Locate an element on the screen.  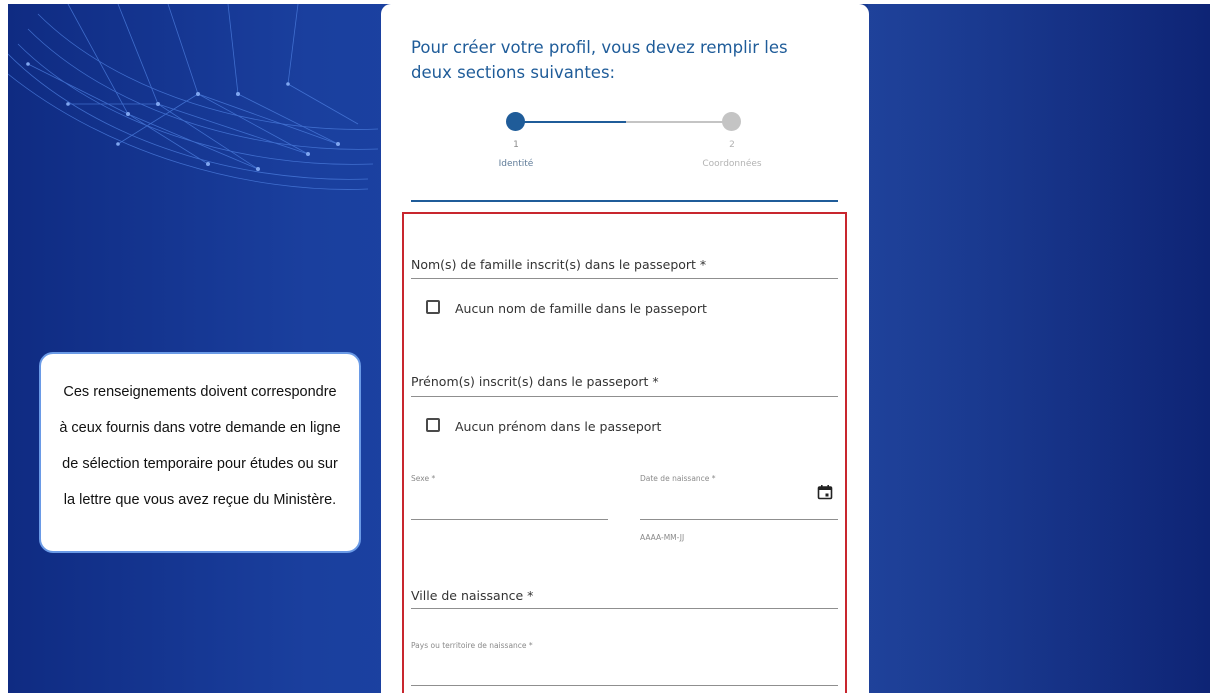
birthdate-hint: AAAA-MM-JJ is located at coordinates (662, 537).